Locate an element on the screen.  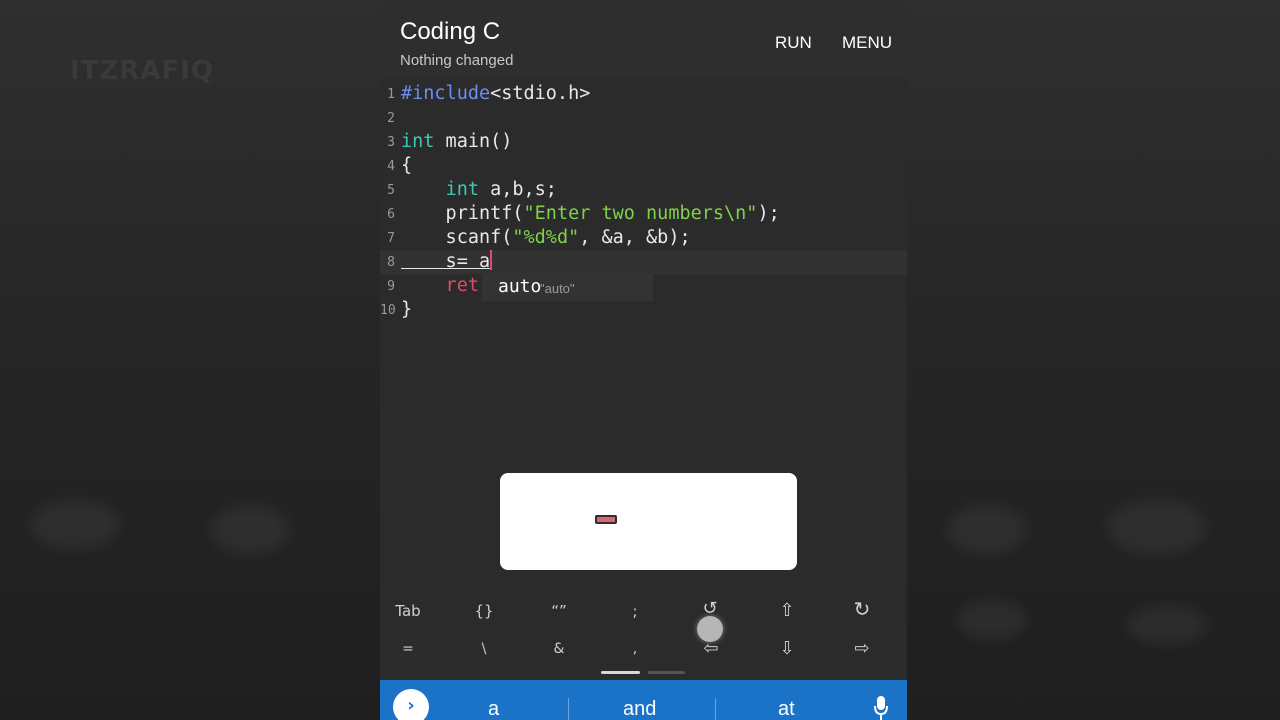
preprocessor-token: #include is located at coordinates (446, 93).